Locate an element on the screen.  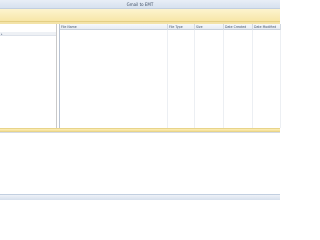
expand-arrow-icon: ▸ is located at coordinates (3, 34).